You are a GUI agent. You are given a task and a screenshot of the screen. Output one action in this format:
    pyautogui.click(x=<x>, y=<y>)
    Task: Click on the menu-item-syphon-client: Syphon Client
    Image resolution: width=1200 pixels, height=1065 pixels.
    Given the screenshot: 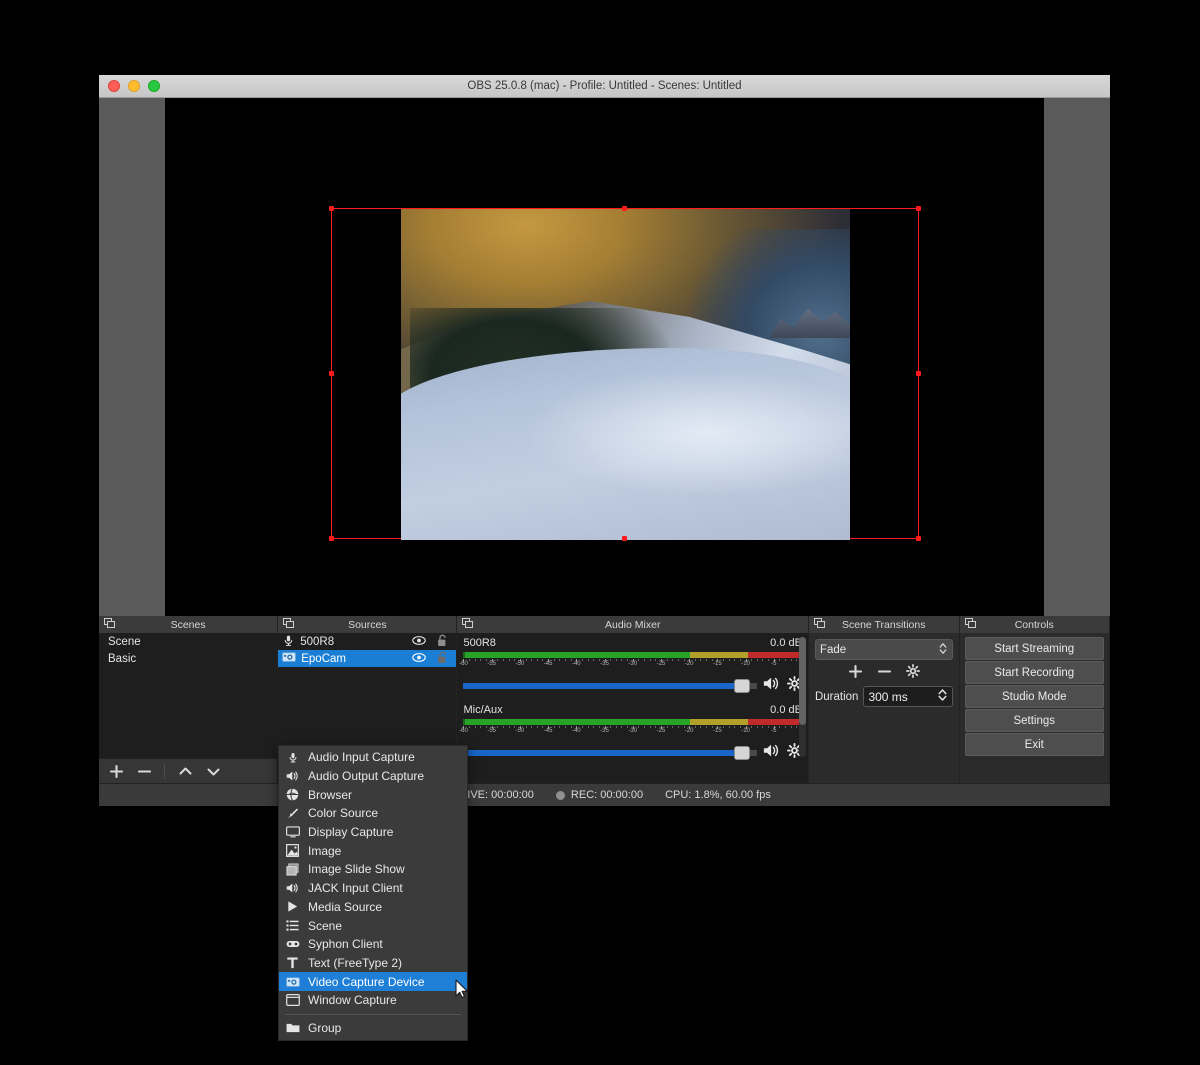 What is the action you would take?
    pyautogui.click(x=373, y=944)
    